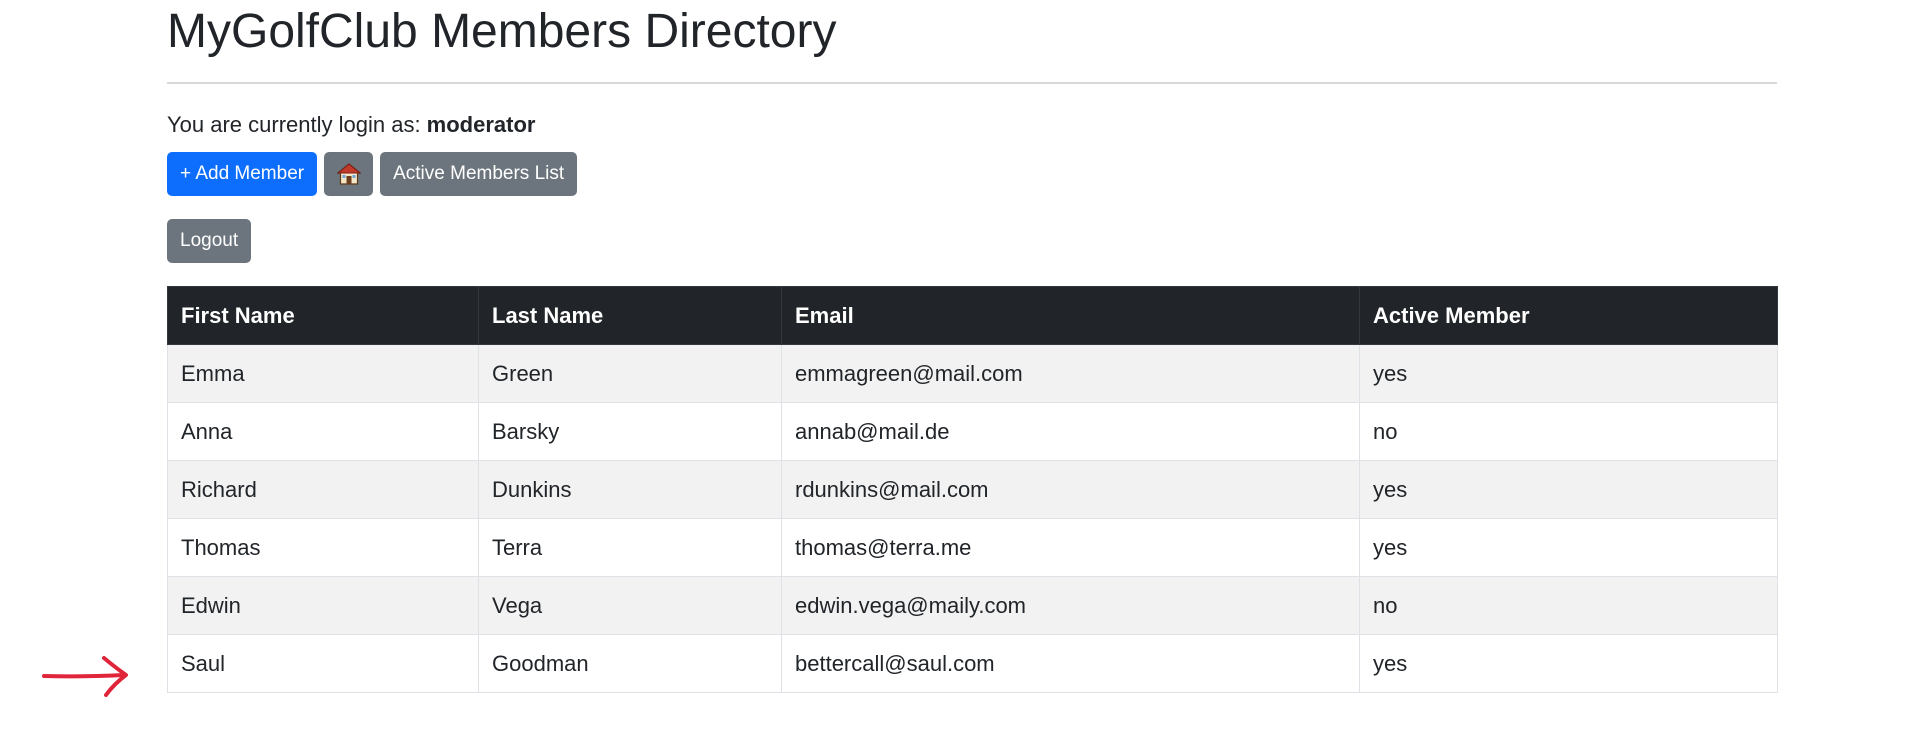 The image size is (1920, 735). What do you see at coordinates (630, 489) in the screenshot?
I see `cell-last-name: Dunkins` at bounding box center [630, 489].